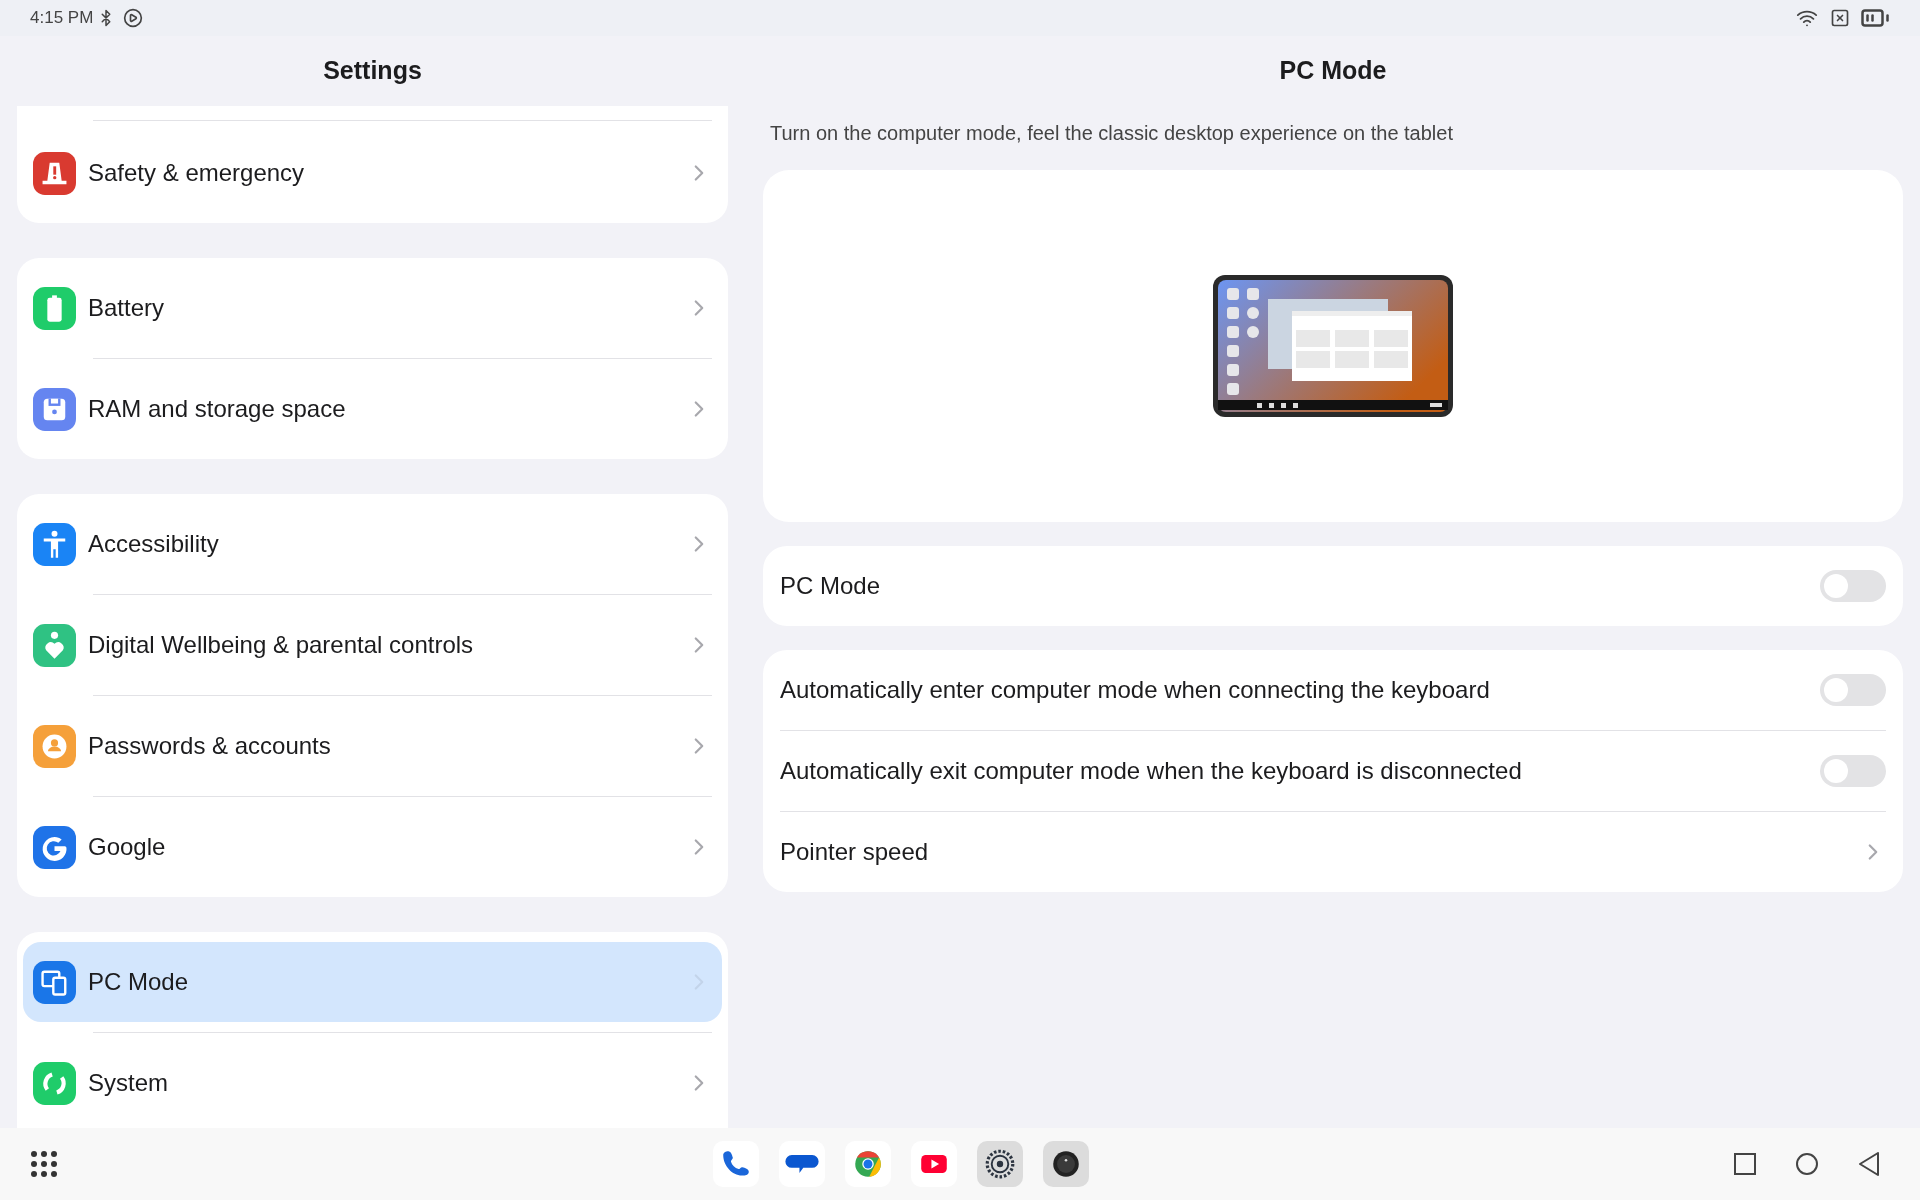 This screenshot has height=1200, width=1920. I want to click on warning-icon, so click(54, 173).